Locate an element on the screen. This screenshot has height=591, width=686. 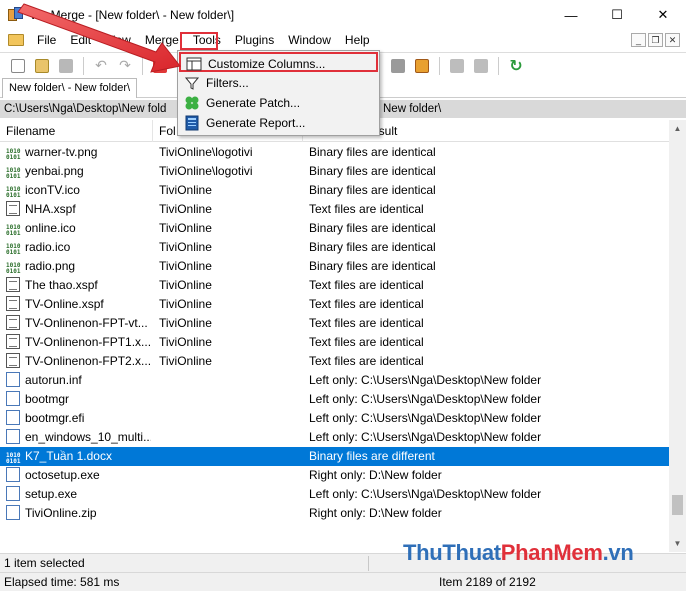
right-path: New folder\ is located at coordinates (412, 109).